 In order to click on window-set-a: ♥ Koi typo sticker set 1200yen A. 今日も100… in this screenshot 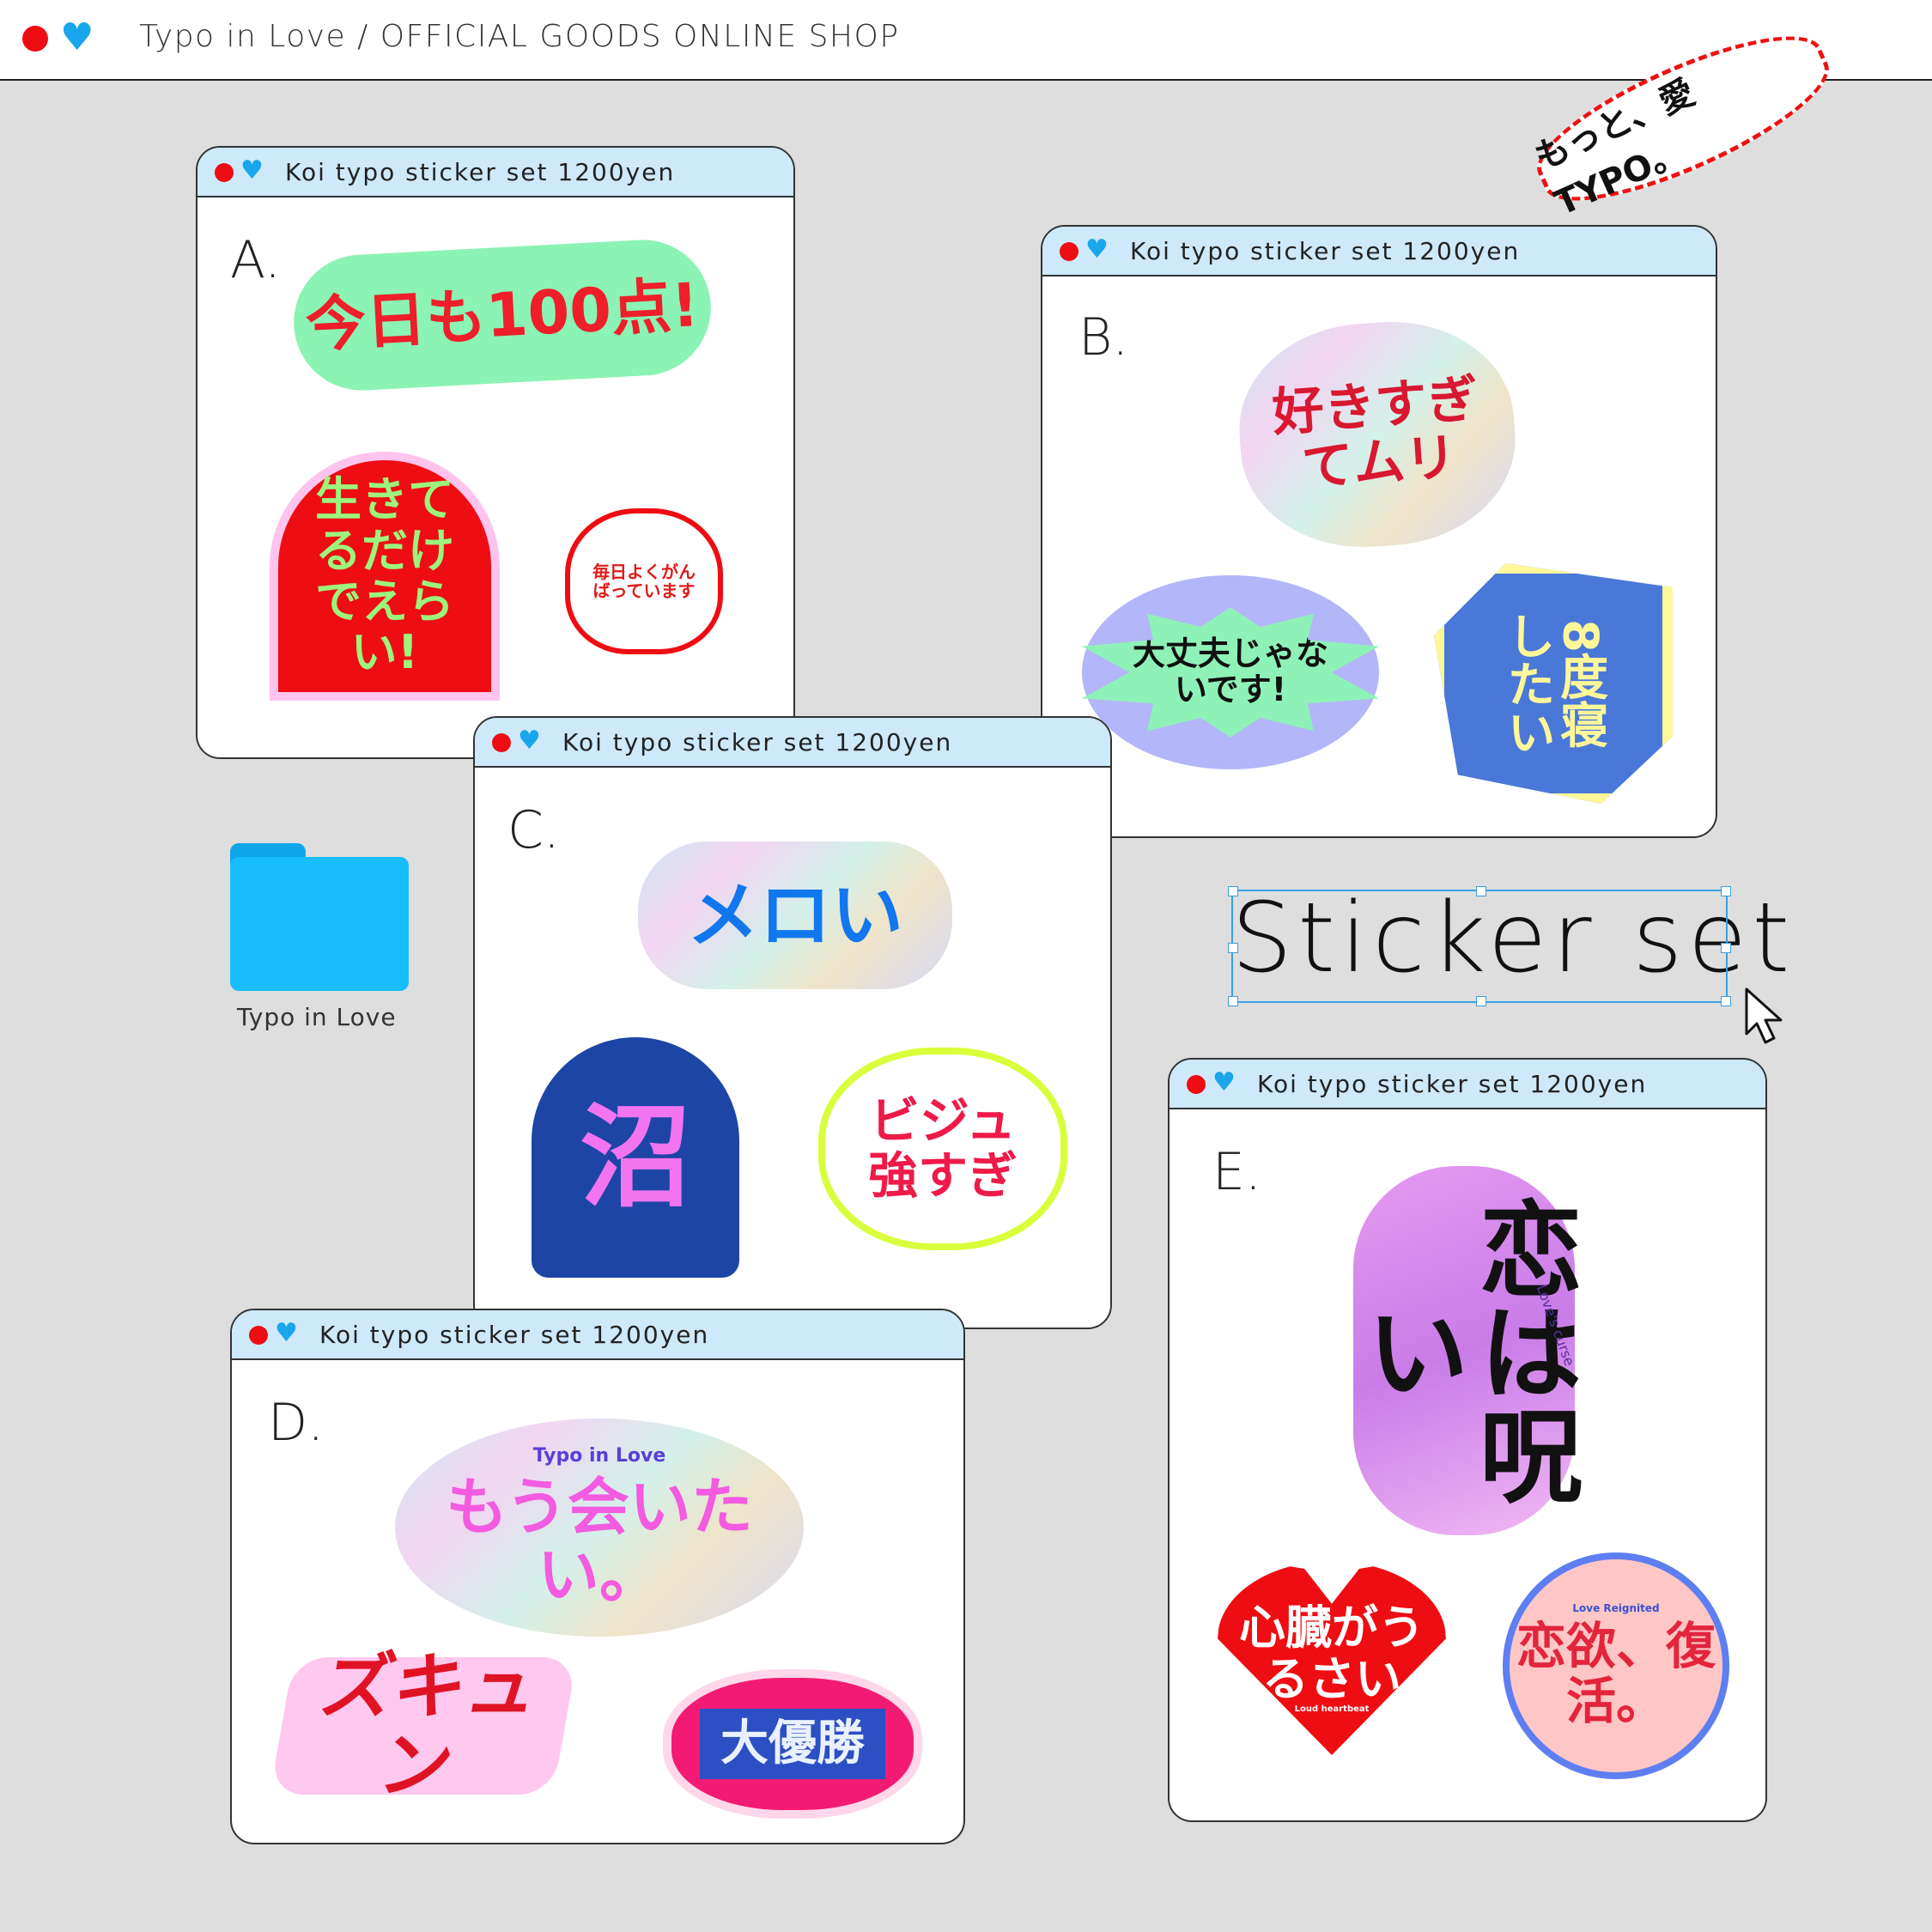, I will do `click(496, 452)`.